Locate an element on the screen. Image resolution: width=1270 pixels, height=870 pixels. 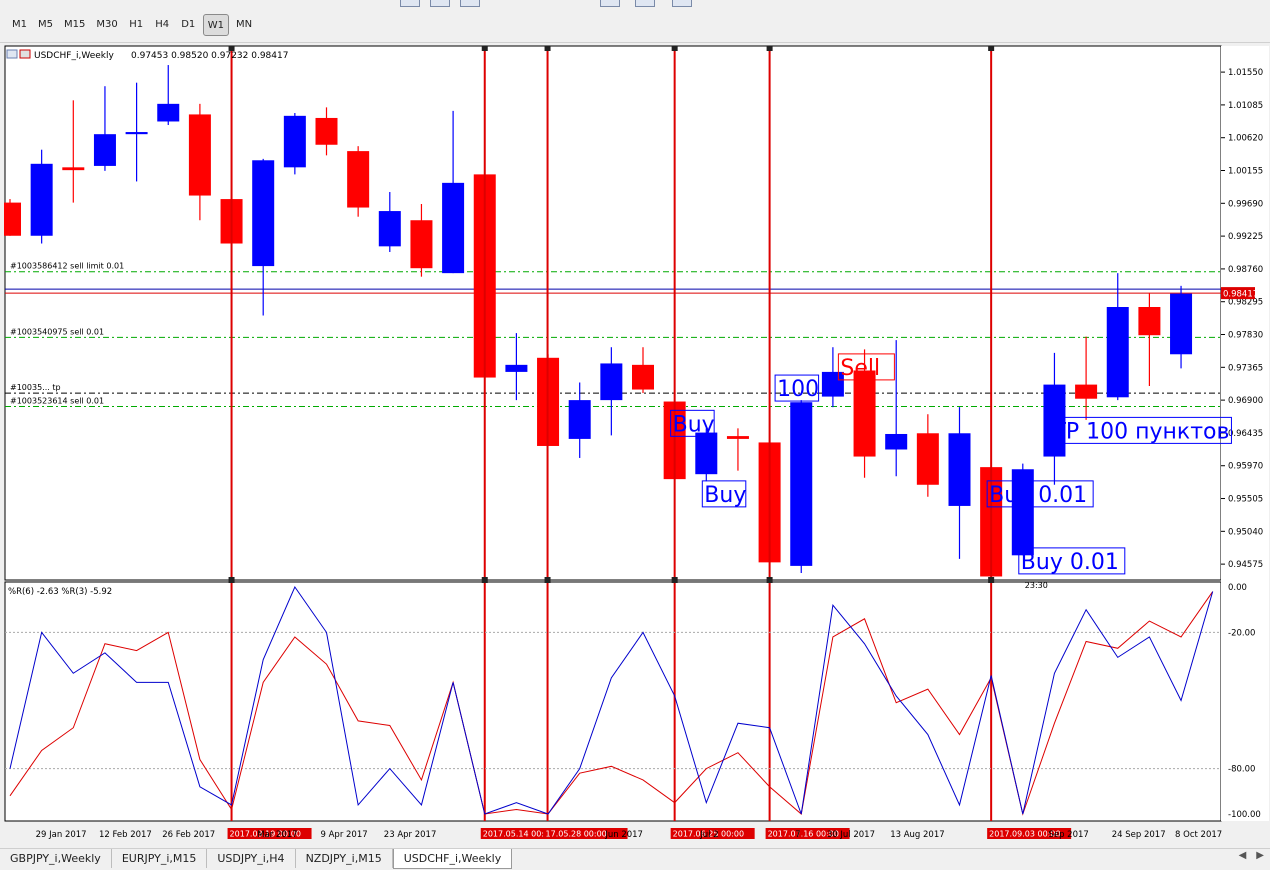
time-axis-label: 23 Apr 2017 is located at coordinates (410, 835).